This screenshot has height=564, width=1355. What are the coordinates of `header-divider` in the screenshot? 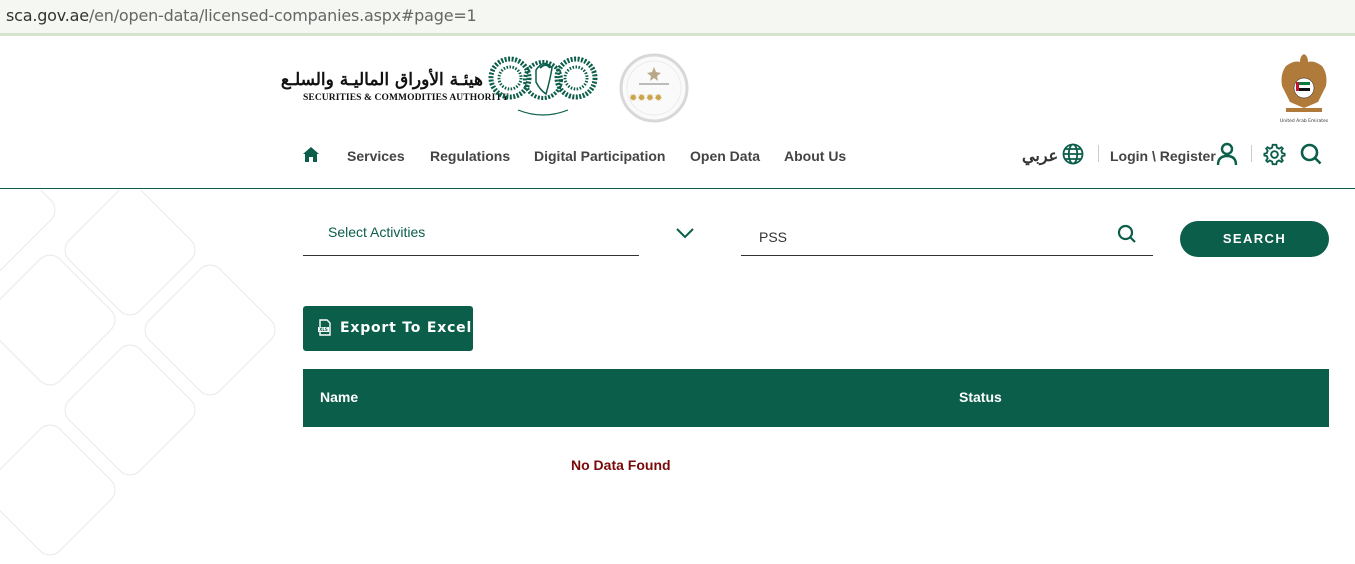 It's located at (677, 188).